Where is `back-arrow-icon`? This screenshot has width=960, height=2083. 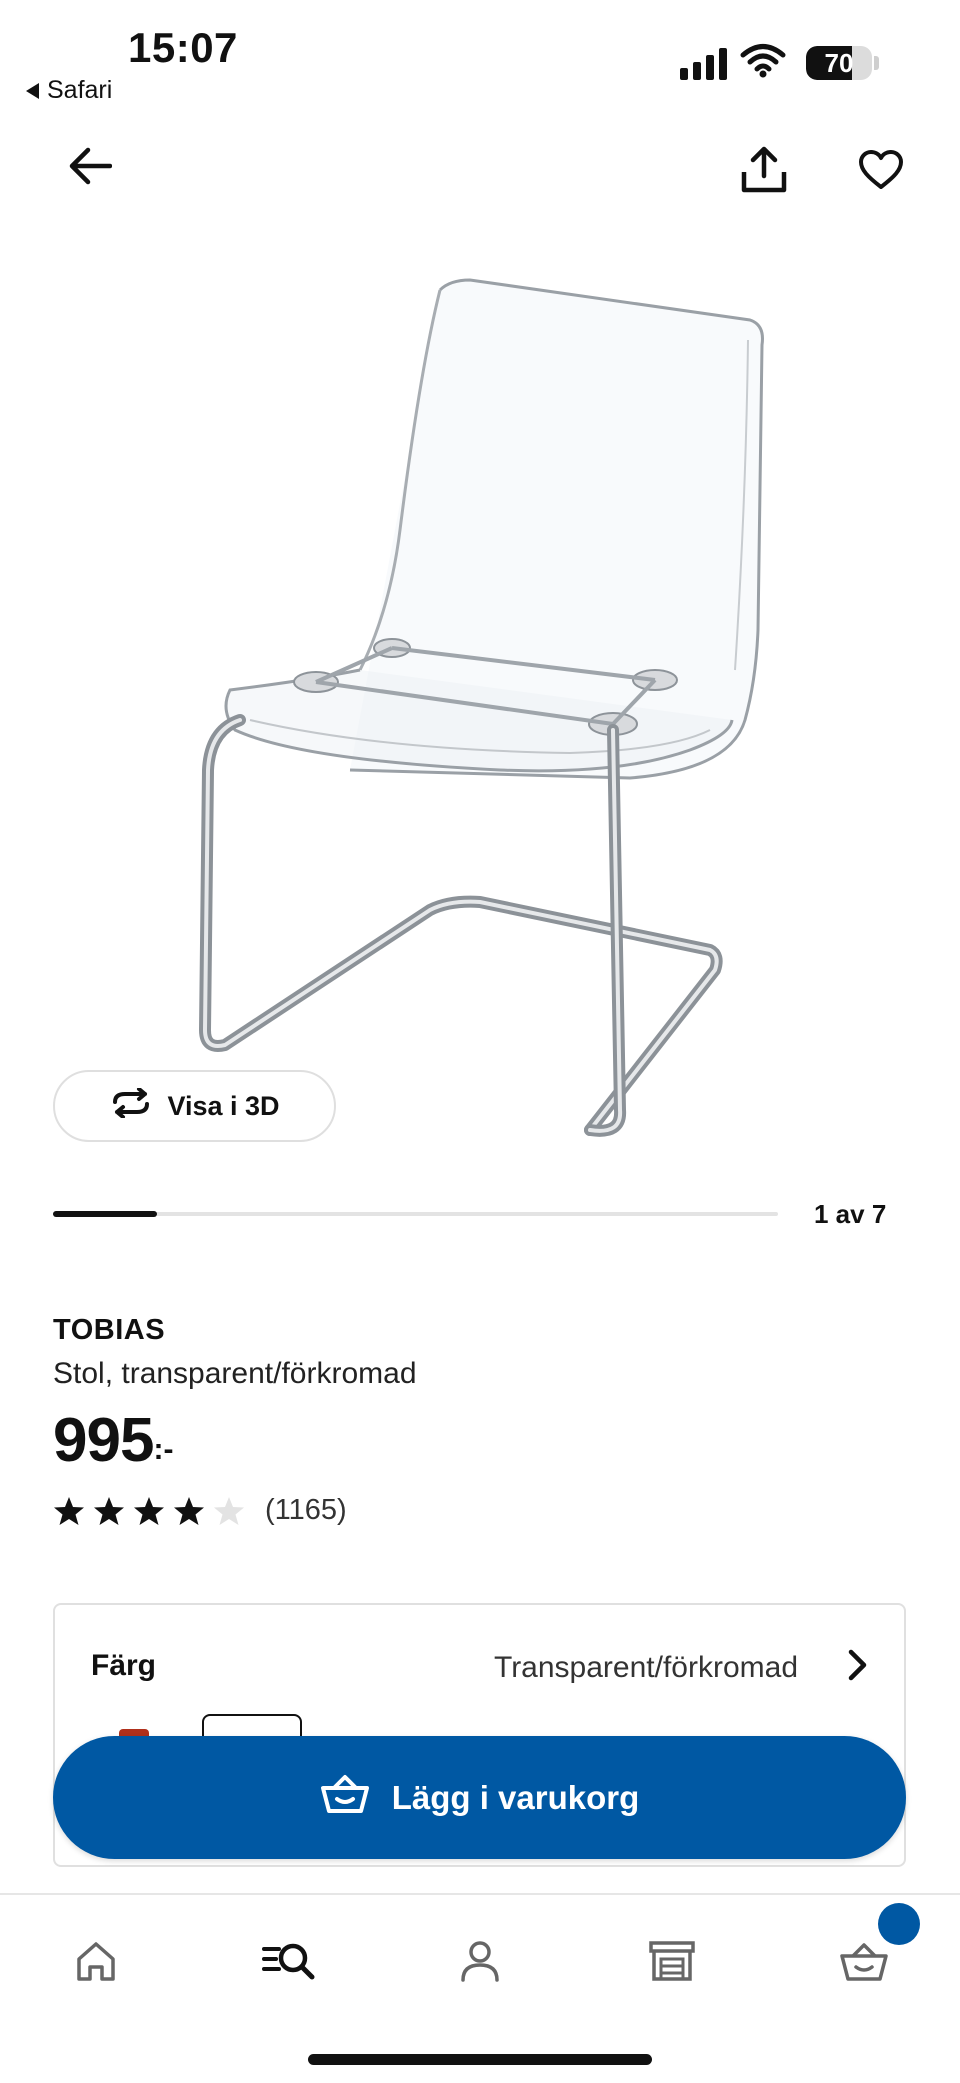 back-arrow-icon is located at coordinates (90, 166).